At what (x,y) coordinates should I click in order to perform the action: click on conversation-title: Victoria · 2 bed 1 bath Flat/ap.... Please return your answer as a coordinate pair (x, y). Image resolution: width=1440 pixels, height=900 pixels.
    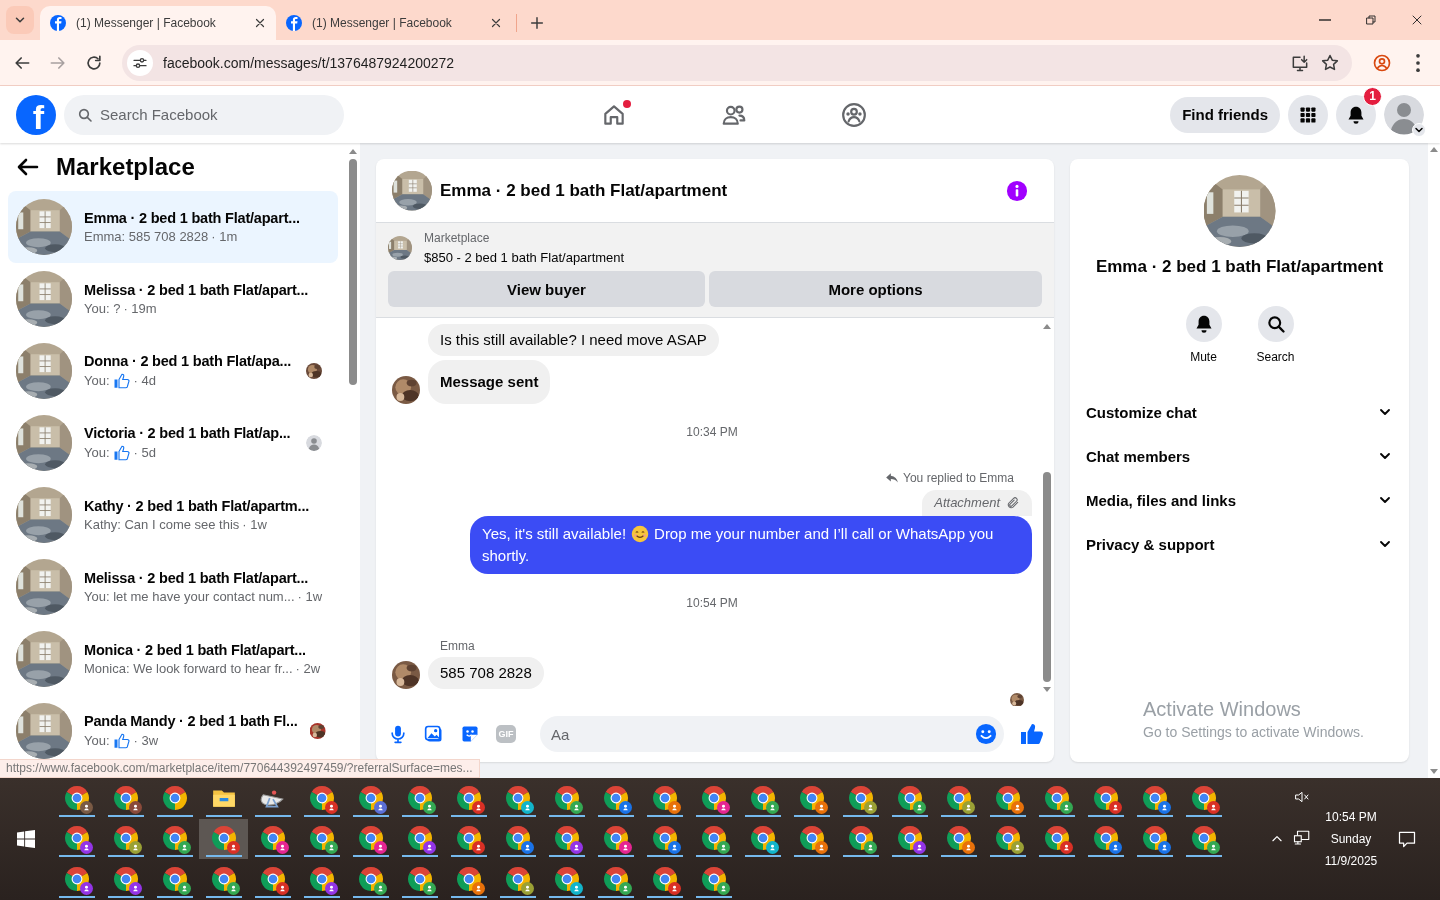
    Looking at the image, I should click on (188, 432).